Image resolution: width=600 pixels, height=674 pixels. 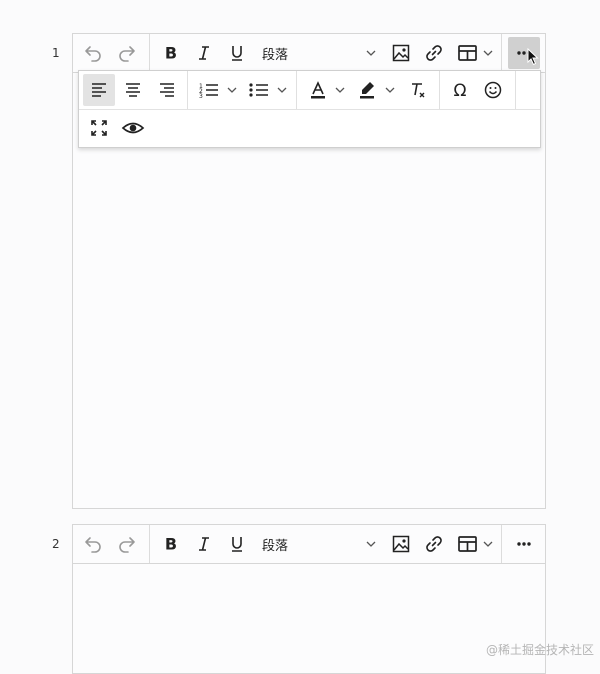 What do you see at coordinates (309, 618) in the screenshot?
I see `editor-2-content` at bounding box center [309, 618].